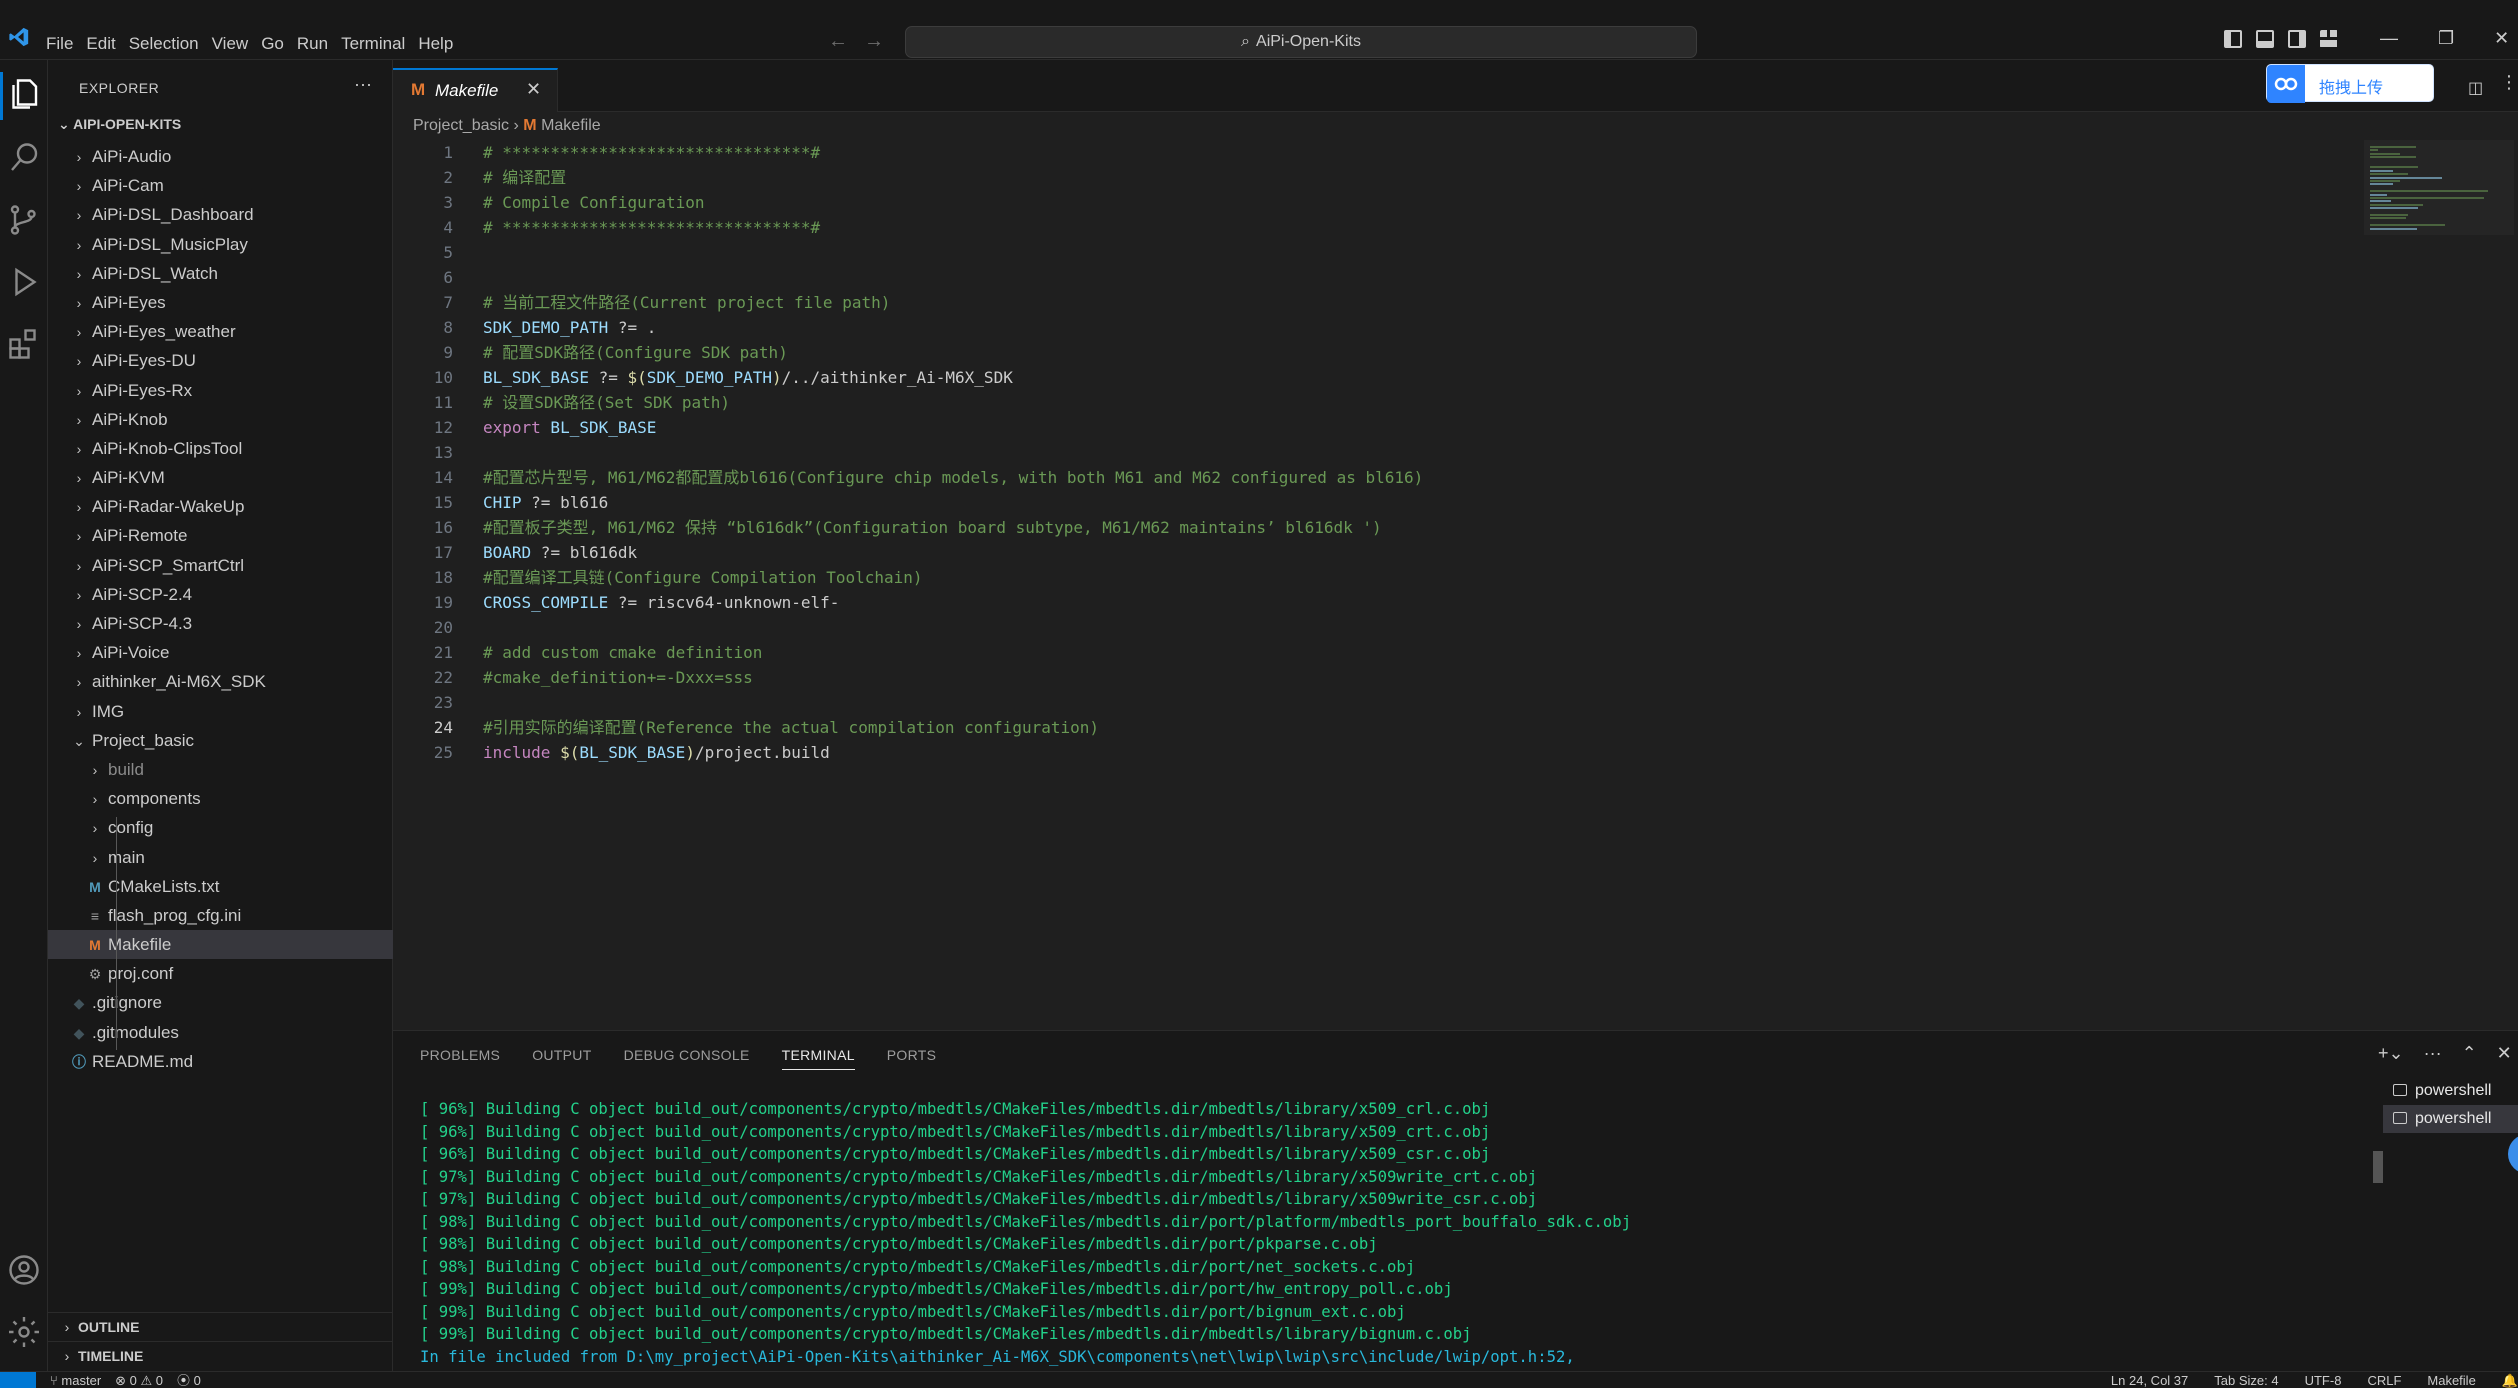 The image size is (2518, 1388). I want to click on tree-folder: › aithinker_Ai-M6X_SDK, so click(220, 681).